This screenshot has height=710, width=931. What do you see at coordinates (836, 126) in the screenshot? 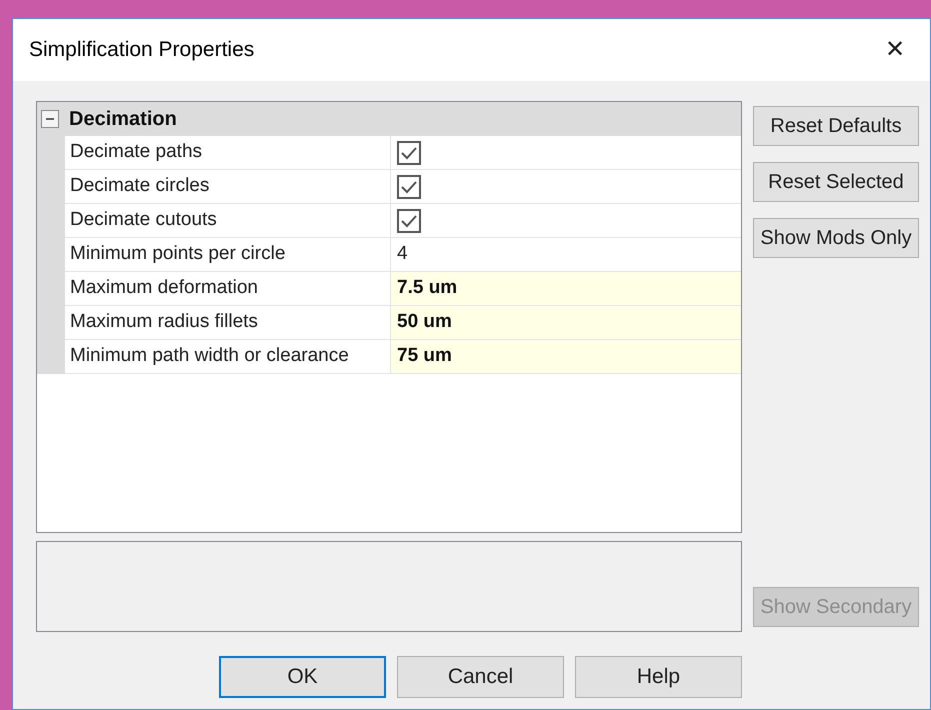
I see `side-button: Reset Defaults` at bounding box center [836, 126].